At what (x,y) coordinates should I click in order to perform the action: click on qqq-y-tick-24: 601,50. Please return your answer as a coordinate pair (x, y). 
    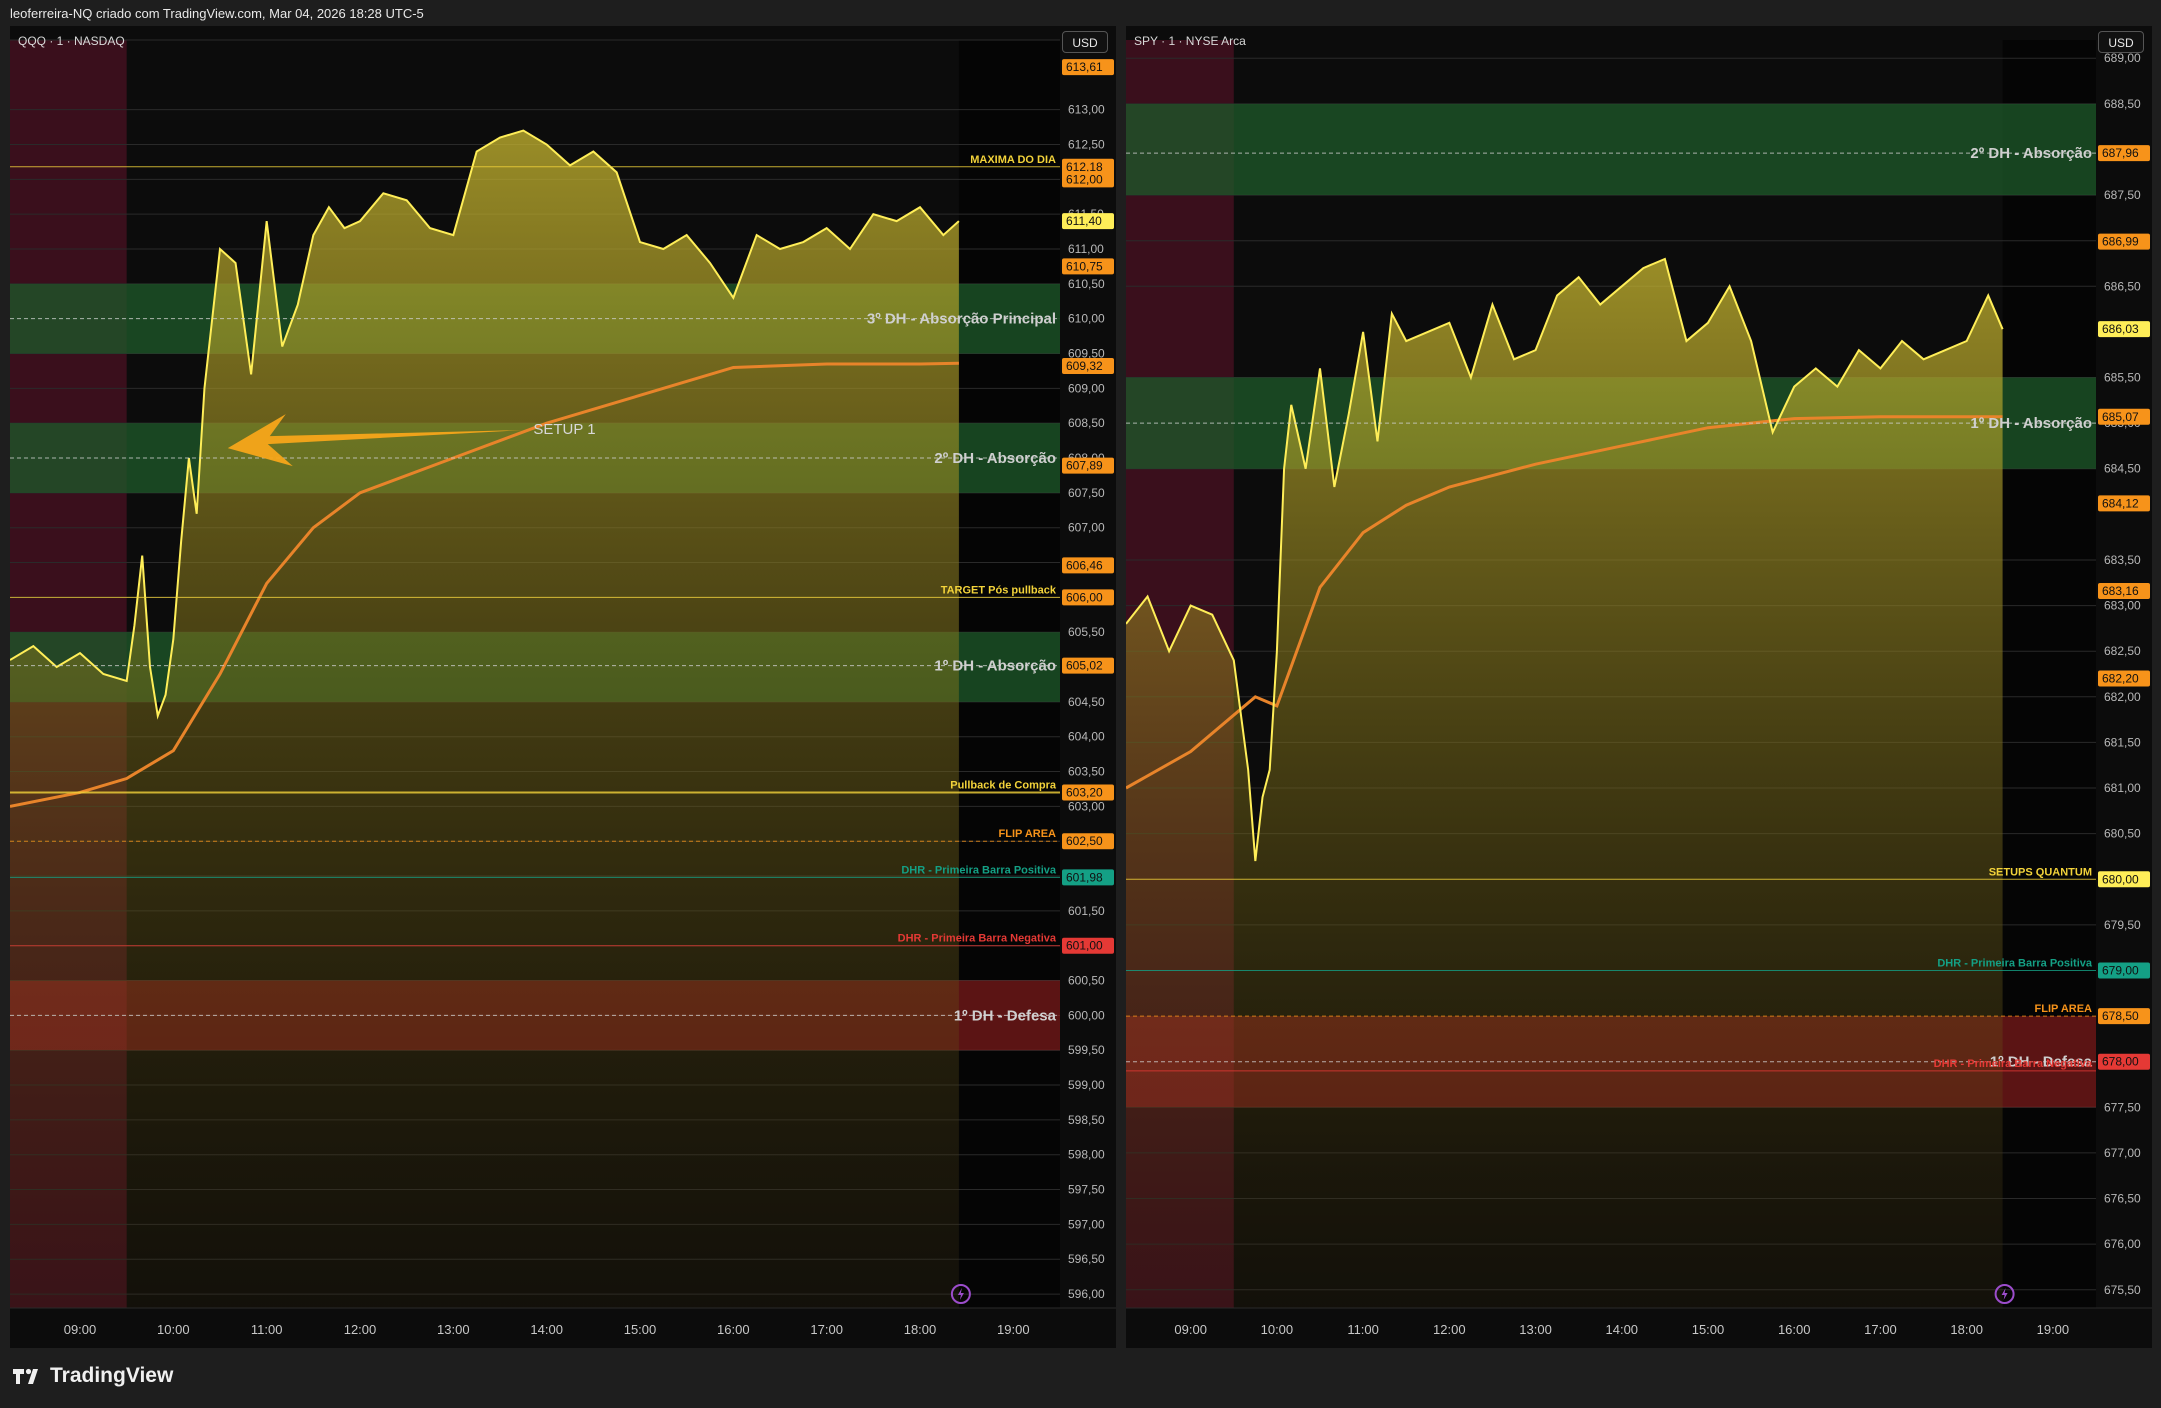
    Looking at the image, I should click on (1086, 911).